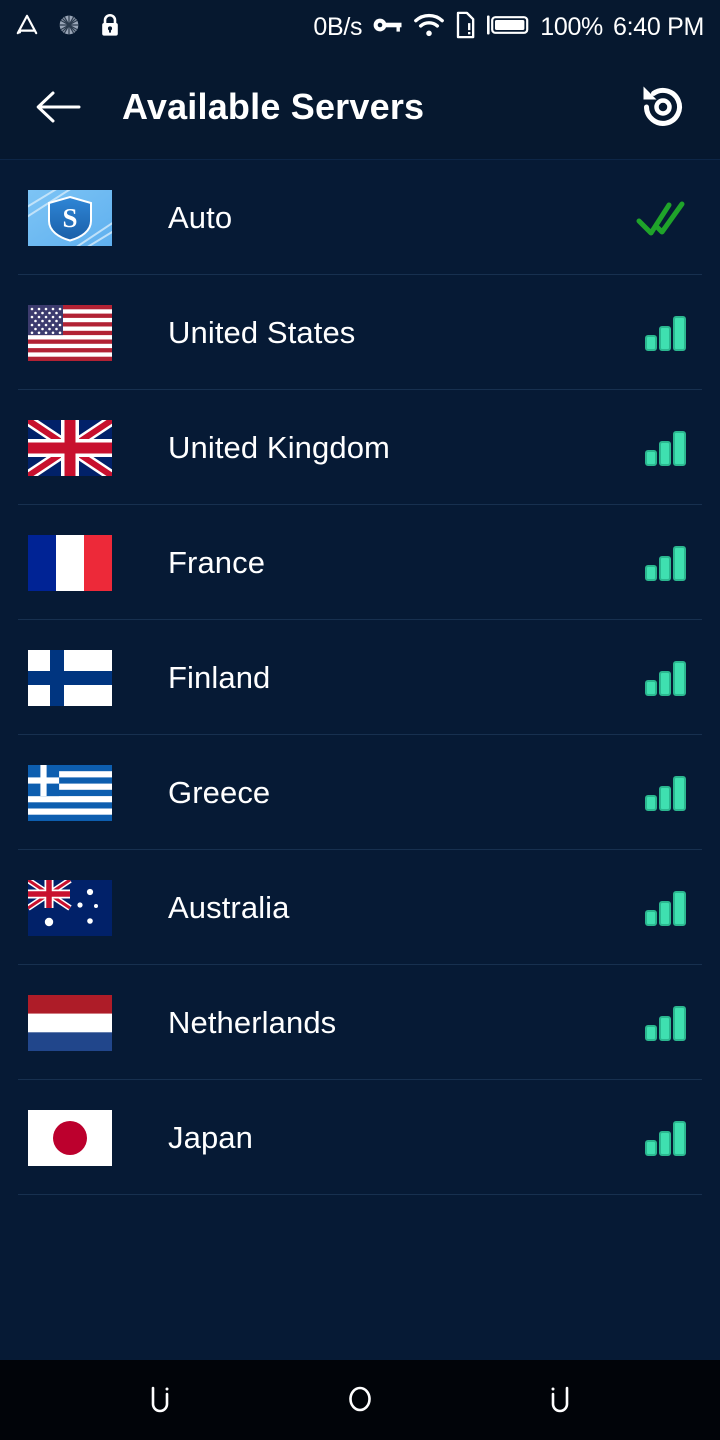 This screenshot has height=1440, width=720. I want to click on refresh-button, so click(663, 107).